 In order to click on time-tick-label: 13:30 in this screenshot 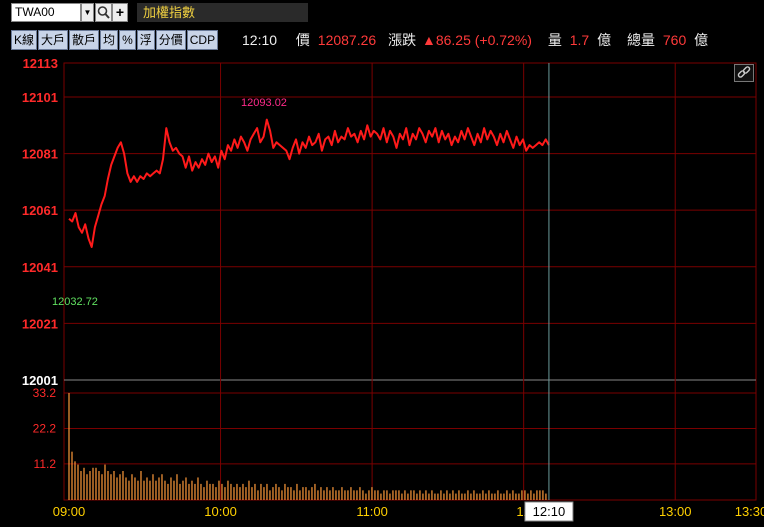, I will do `click(749, 511)`.